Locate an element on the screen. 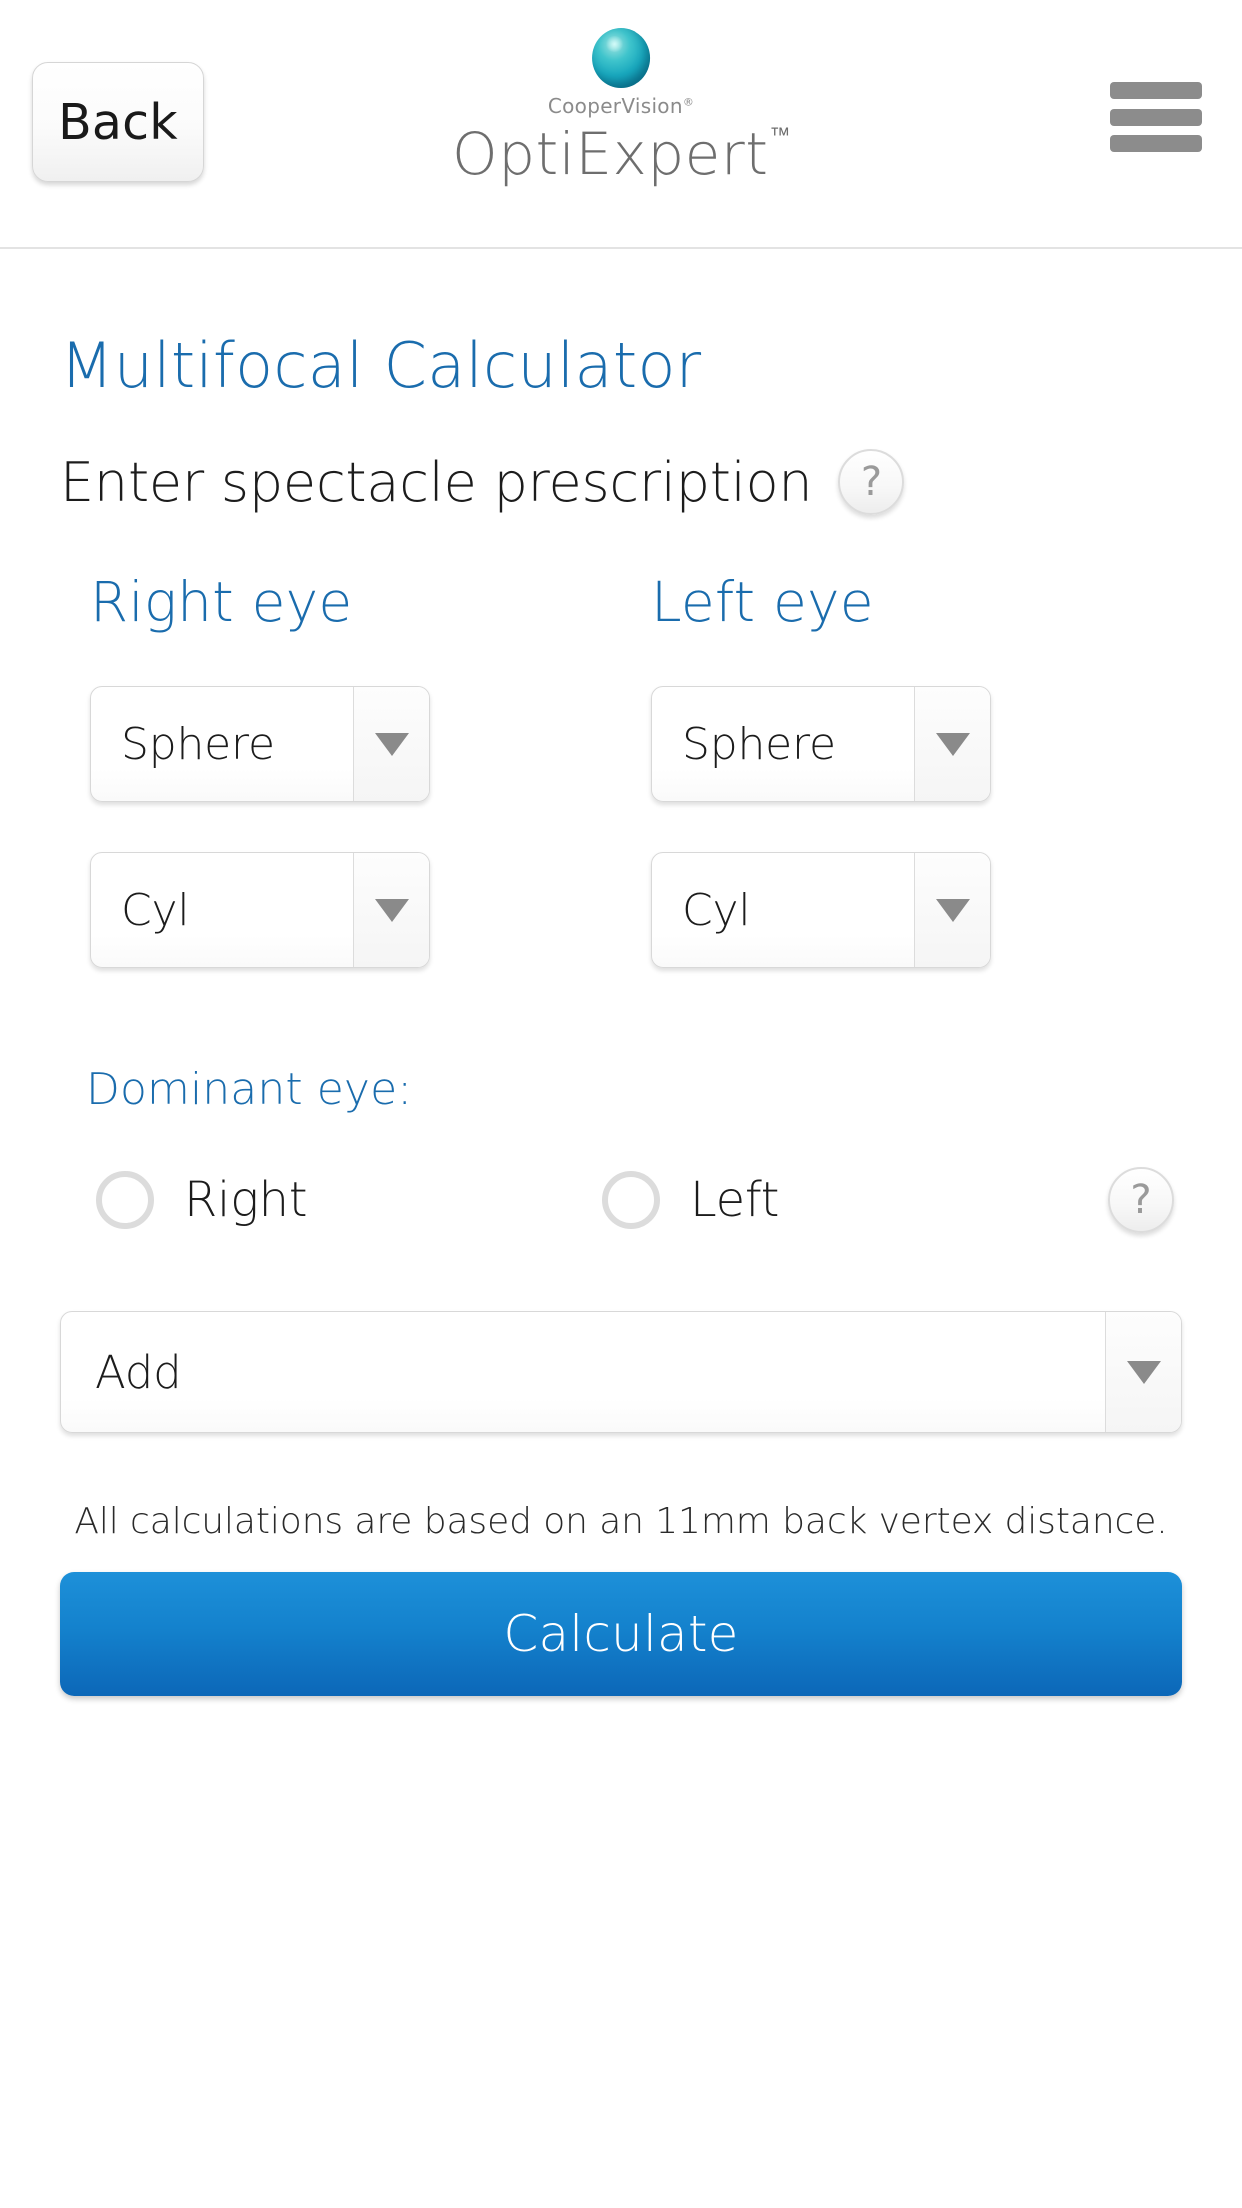 The width and height of the screenshot is (1242, 2208). subtitle-row: Enter spectacle prescription ? is located at coordinates (621, 482).